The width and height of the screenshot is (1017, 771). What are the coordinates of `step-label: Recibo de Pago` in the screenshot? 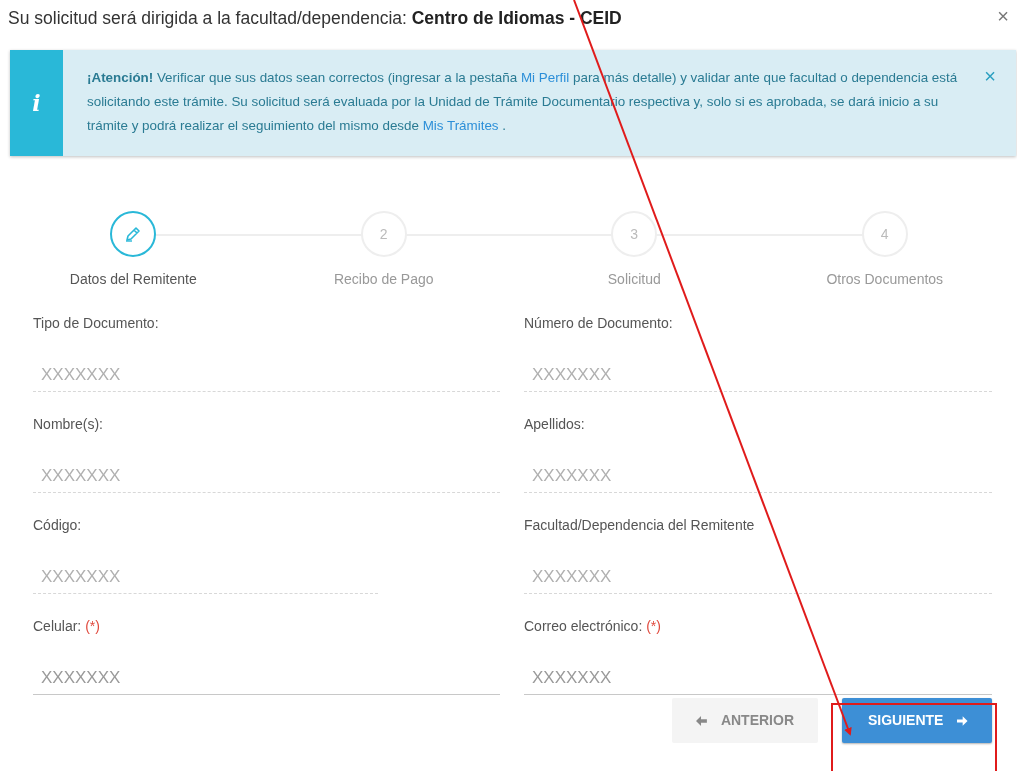 It's located at (383, 279).